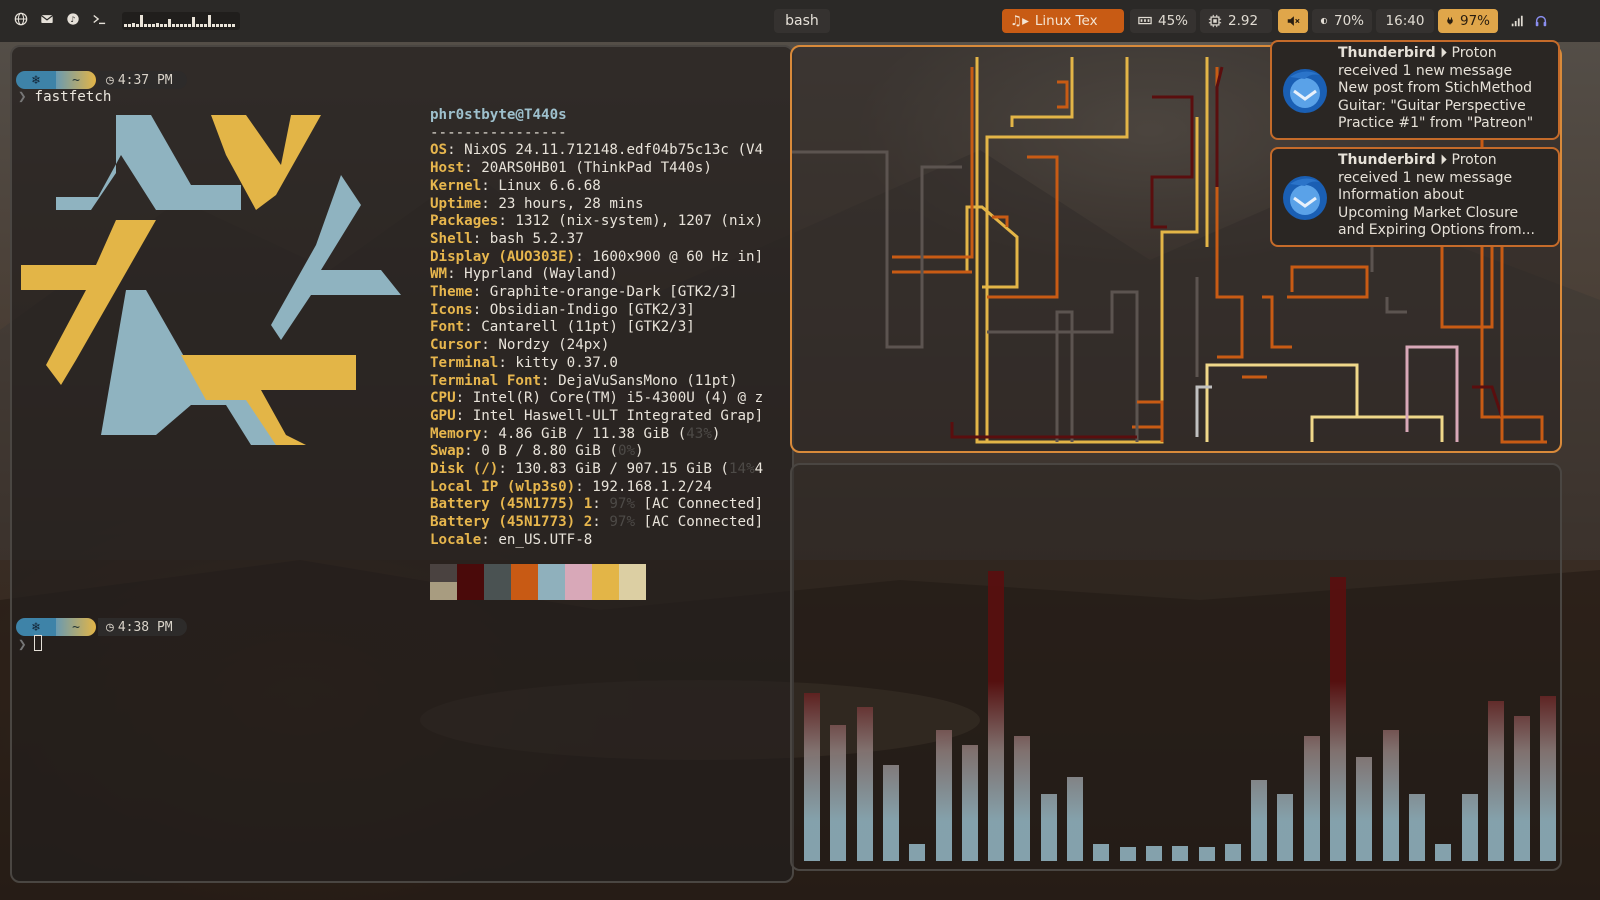 This screenshot has height=900, width=1600. I want to click on info-line: Cursor: Nordzy (24px), so click(520, 345).